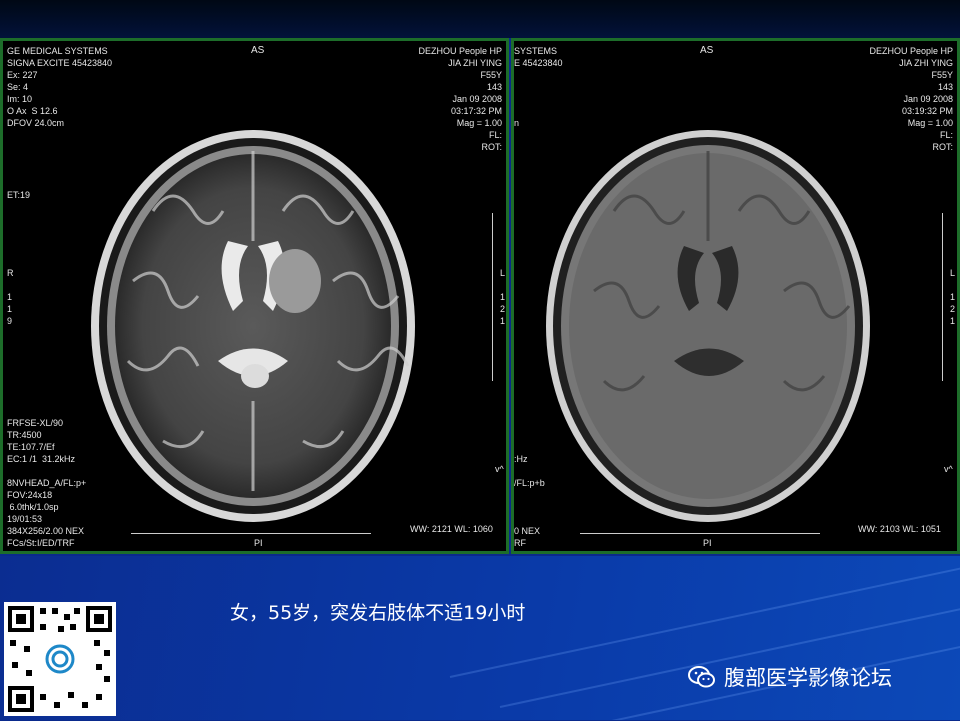  What do you see at coordinates (538, 57) in the screenshot?
I see `scan-header-left-2: SYSTEMS E 45423840` at bounding box center [538, 57].